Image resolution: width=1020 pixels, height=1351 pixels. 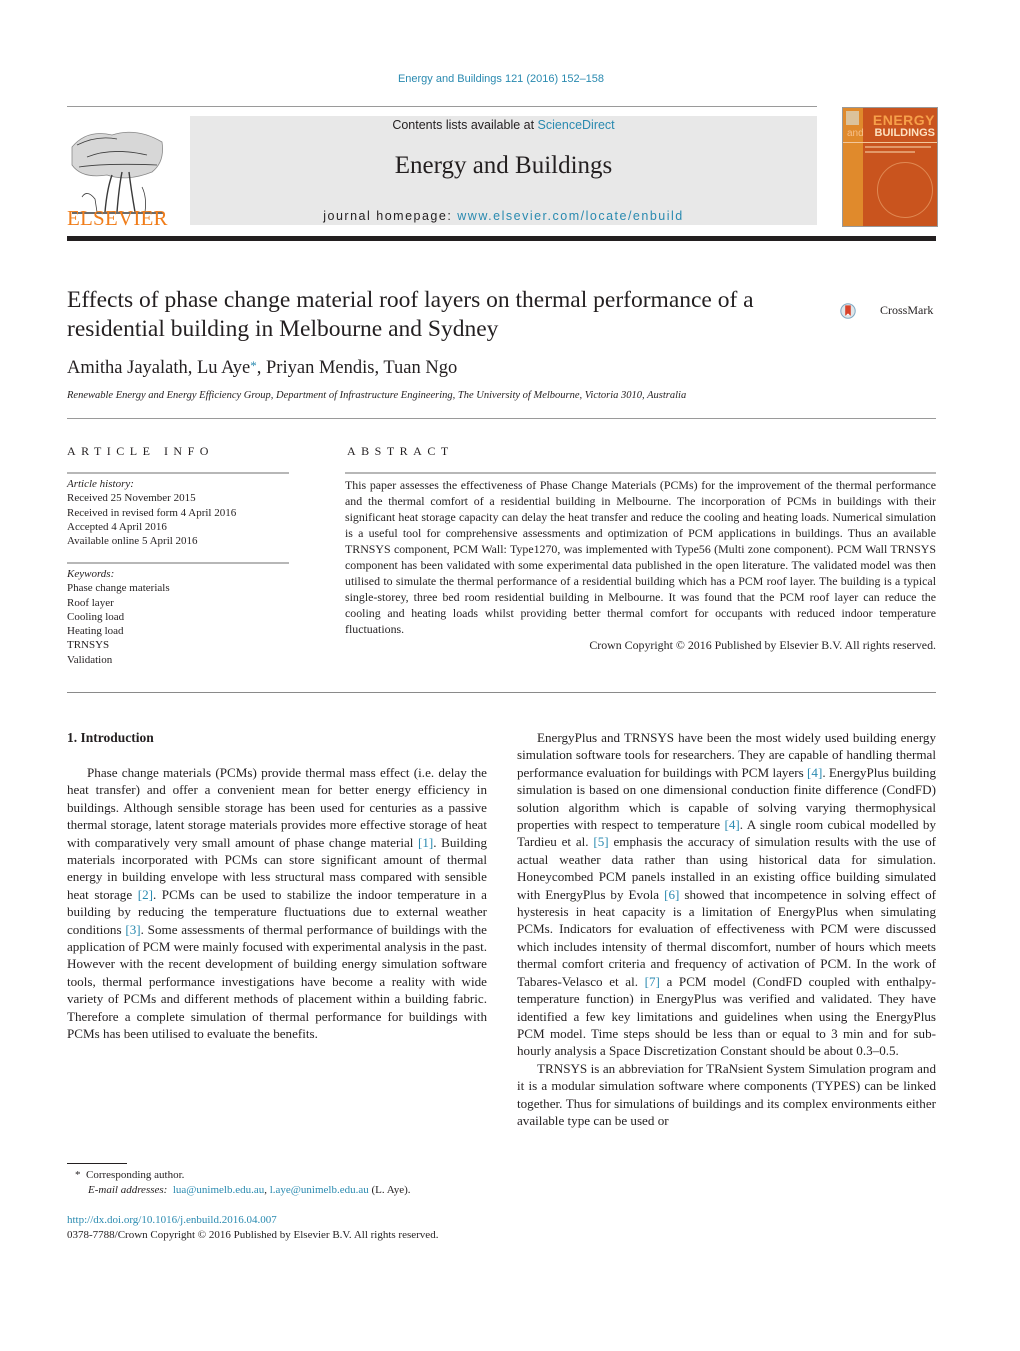 What do you see at coordinates (132, 929) in the screenshot?
I see `citation-link: [3]` at bounding box center [132, 929].